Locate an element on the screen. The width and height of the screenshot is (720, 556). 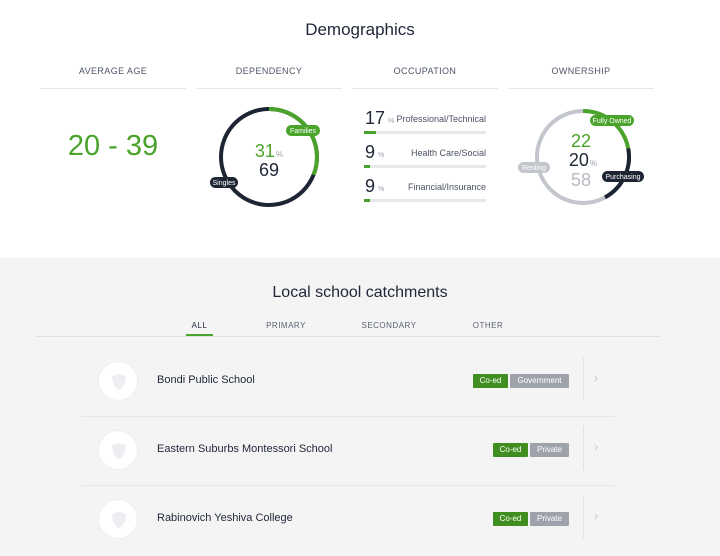
families-pill: Families is located at coordinates (303, 130).